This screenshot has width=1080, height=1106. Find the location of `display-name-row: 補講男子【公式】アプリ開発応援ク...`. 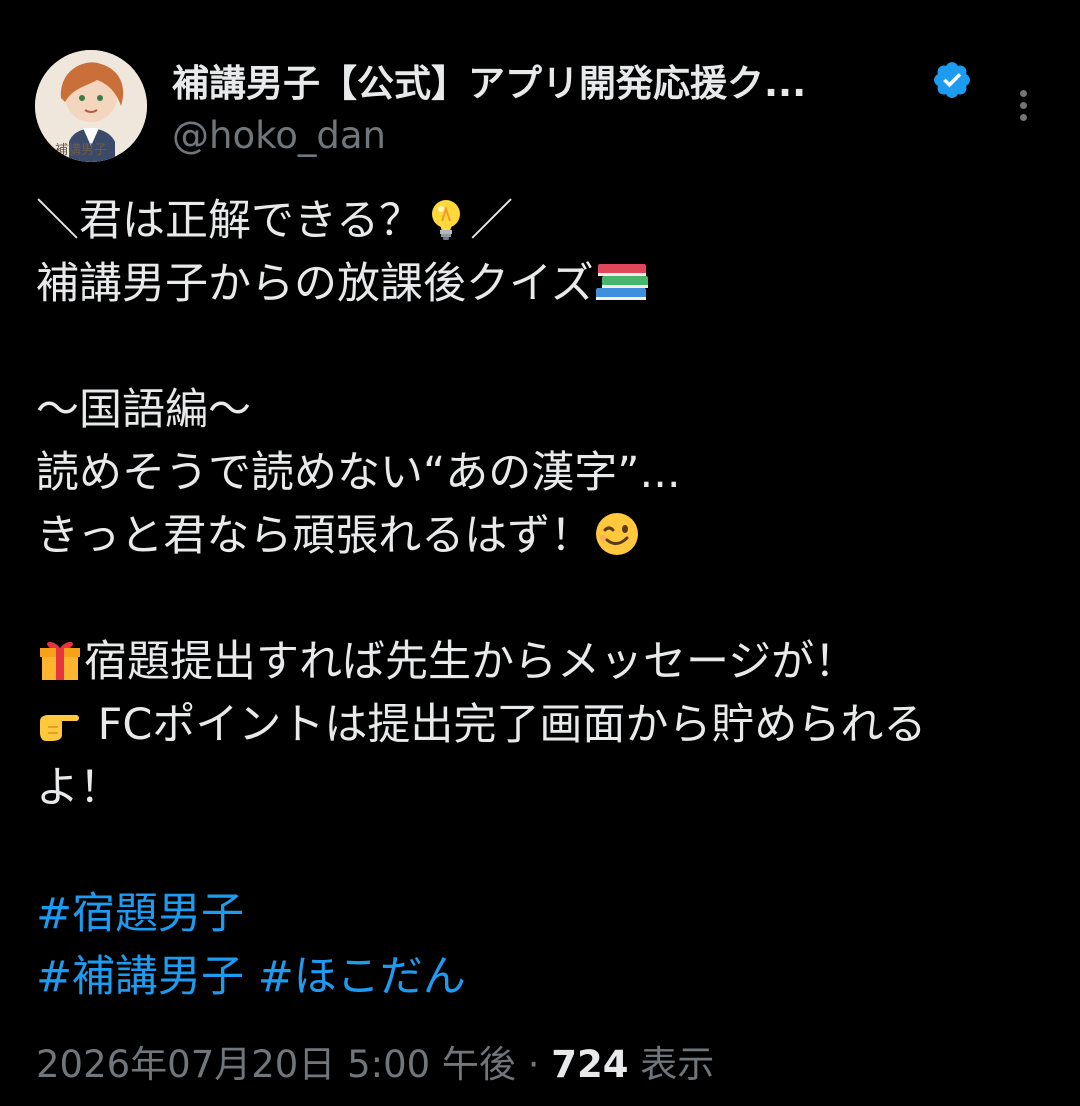

display-name-row: 補講男子【公式】アプリ開発応援ク... is located at coordinates (572, 80).